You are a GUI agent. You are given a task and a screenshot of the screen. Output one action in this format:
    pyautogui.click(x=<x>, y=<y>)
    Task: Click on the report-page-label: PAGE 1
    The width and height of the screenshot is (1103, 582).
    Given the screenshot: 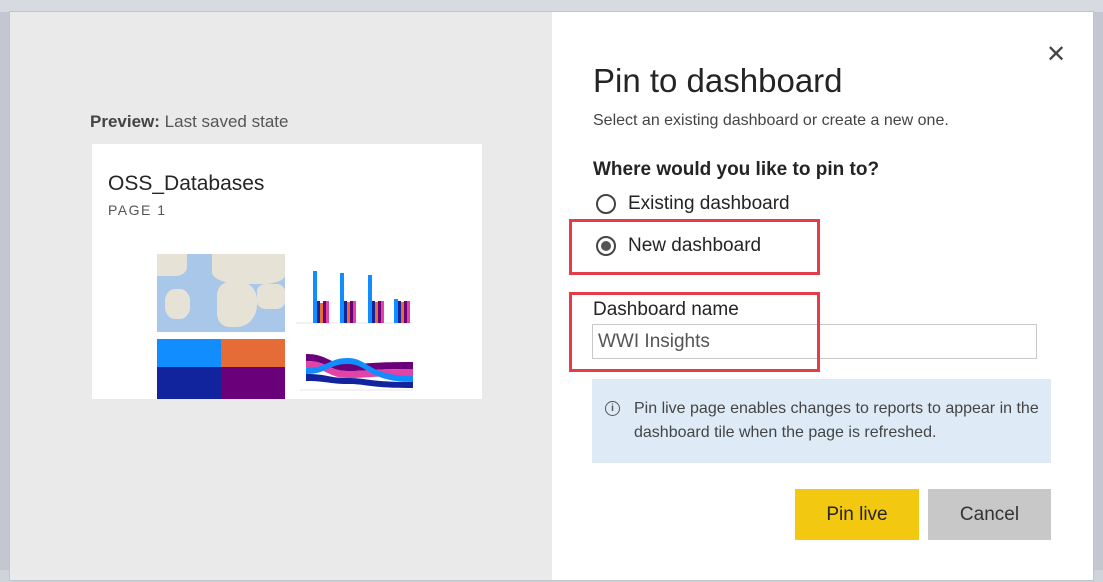 What is the action you would take?
    pyautogui.click(x=137, y=210)
    